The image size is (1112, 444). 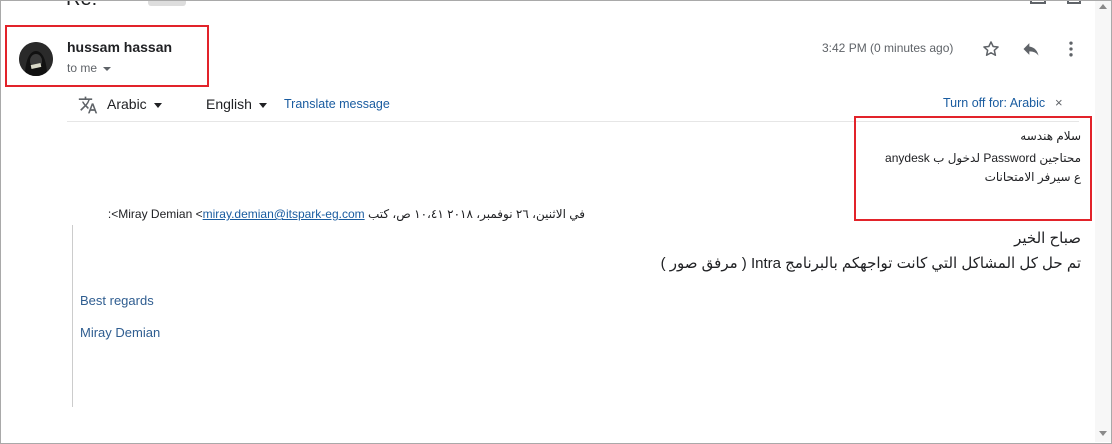 What do you see at coordinates (337, 104) in the screenshot?
I see `translate-message-link: Translate message` at bounding box center [337, 104].